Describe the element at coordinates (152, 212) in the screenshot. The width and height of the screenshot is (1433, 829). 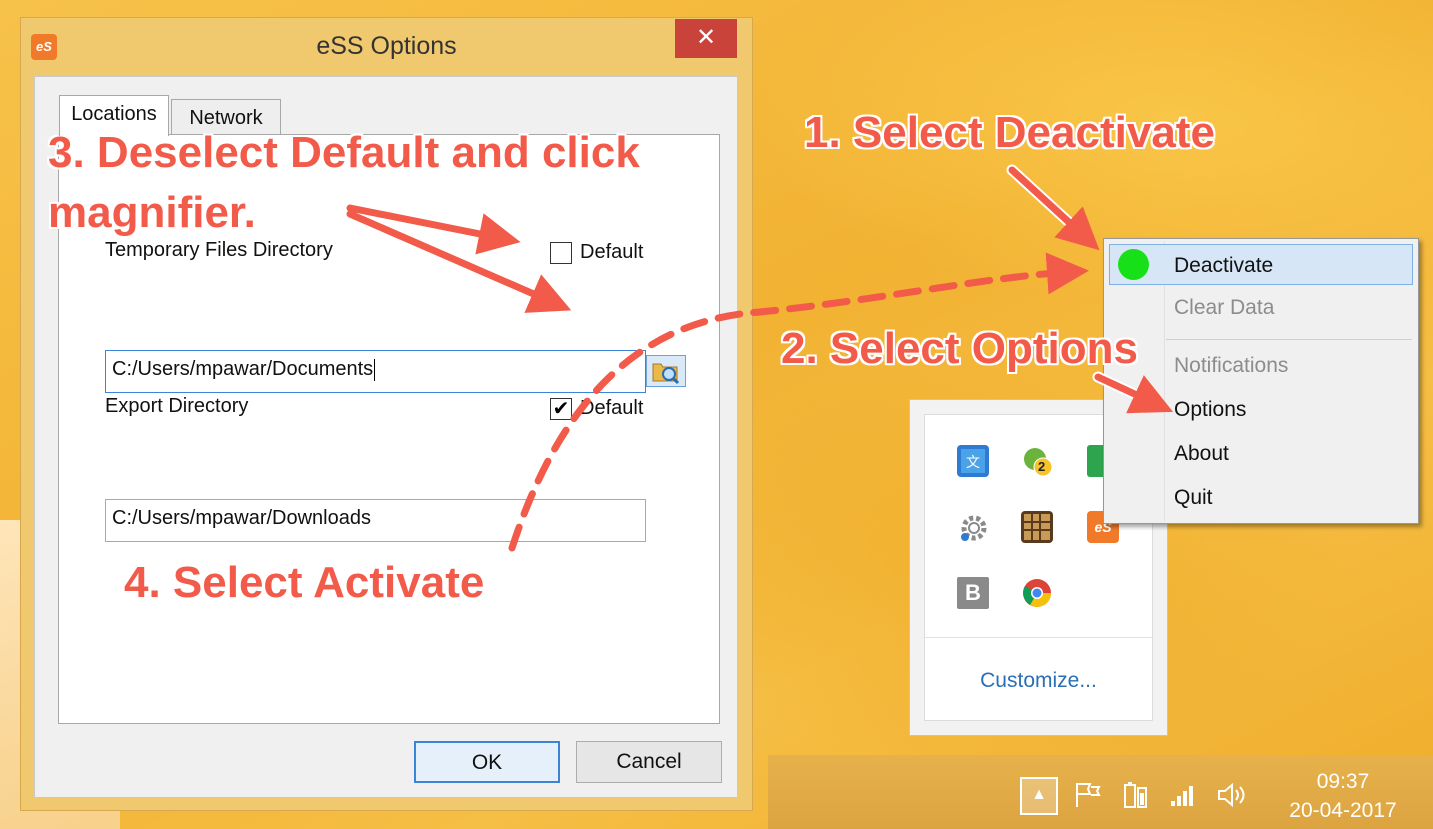
I see `annotation-step3-line2: magnifier.` at that location.